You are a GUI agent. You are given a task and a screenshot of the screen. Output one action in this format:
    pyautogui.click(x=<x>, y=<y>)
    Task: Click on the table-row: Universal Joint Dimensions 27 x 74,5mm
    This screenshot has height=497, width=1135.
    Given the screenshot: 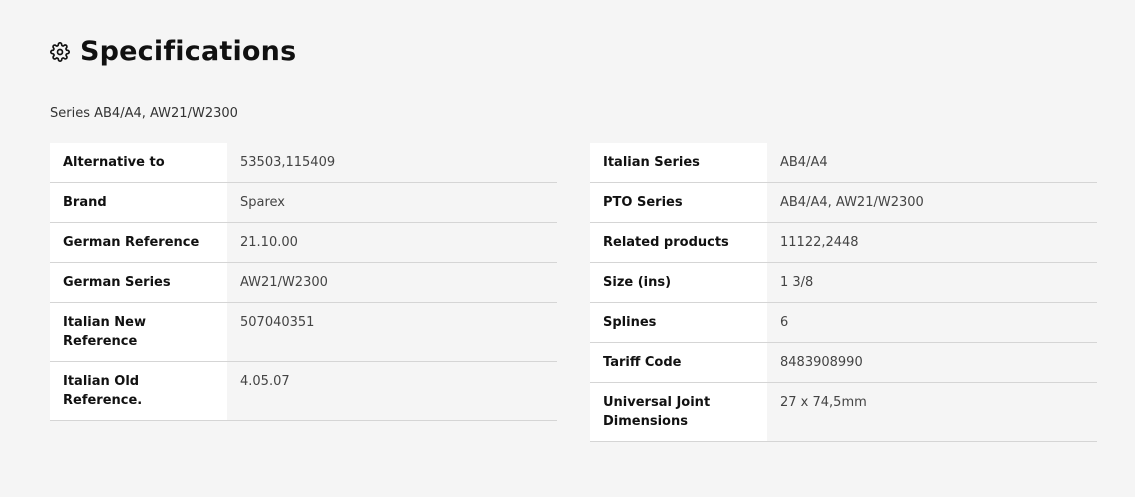 What is the action you would take?
    pyautogui.click(x=843, y=412)
    